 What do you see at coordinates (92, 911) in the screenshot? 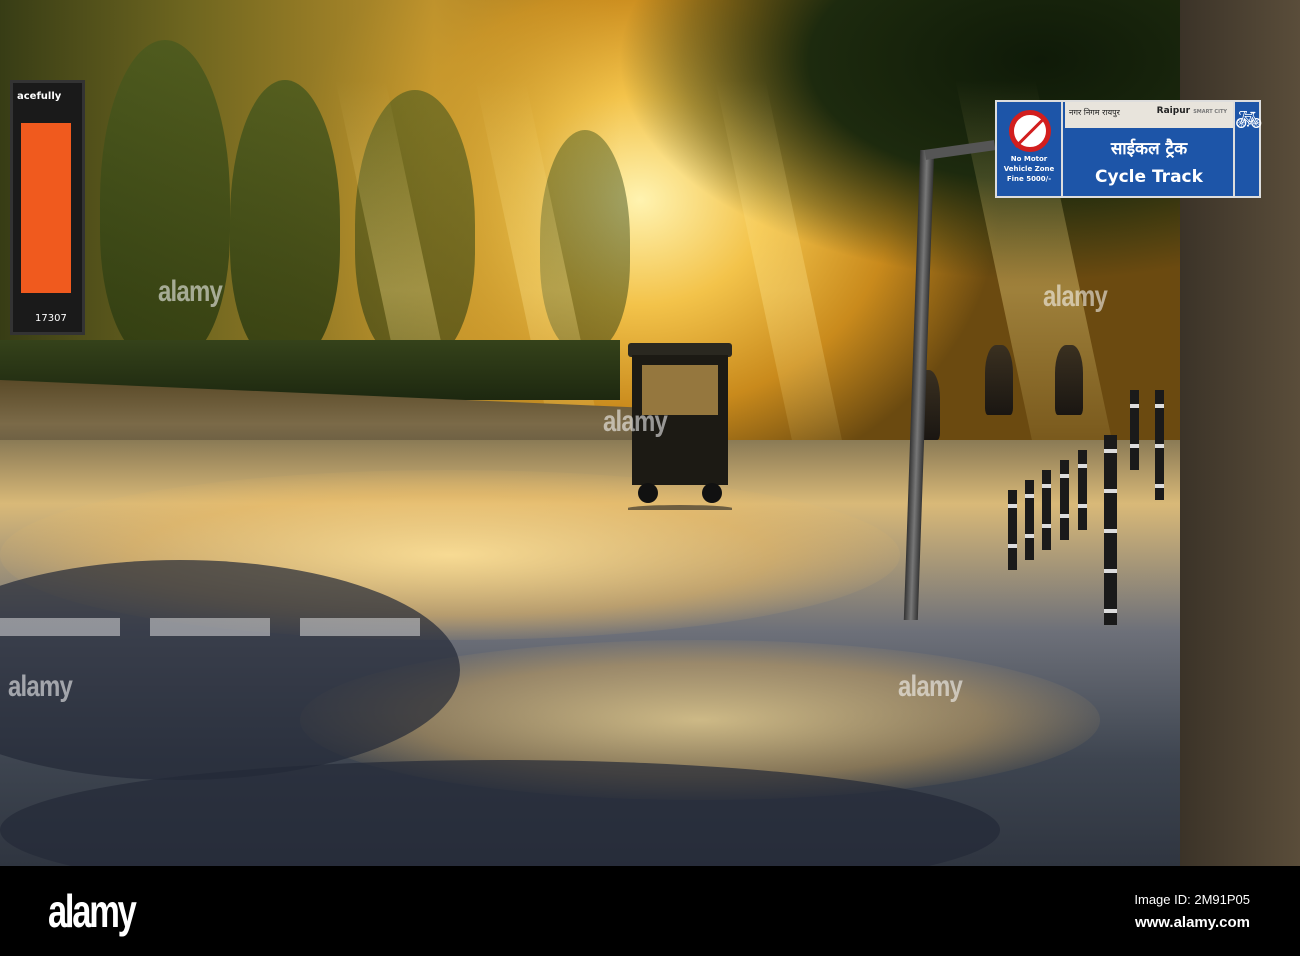
I see `alamy-logo: alamy` at bounding box center [92, 911].